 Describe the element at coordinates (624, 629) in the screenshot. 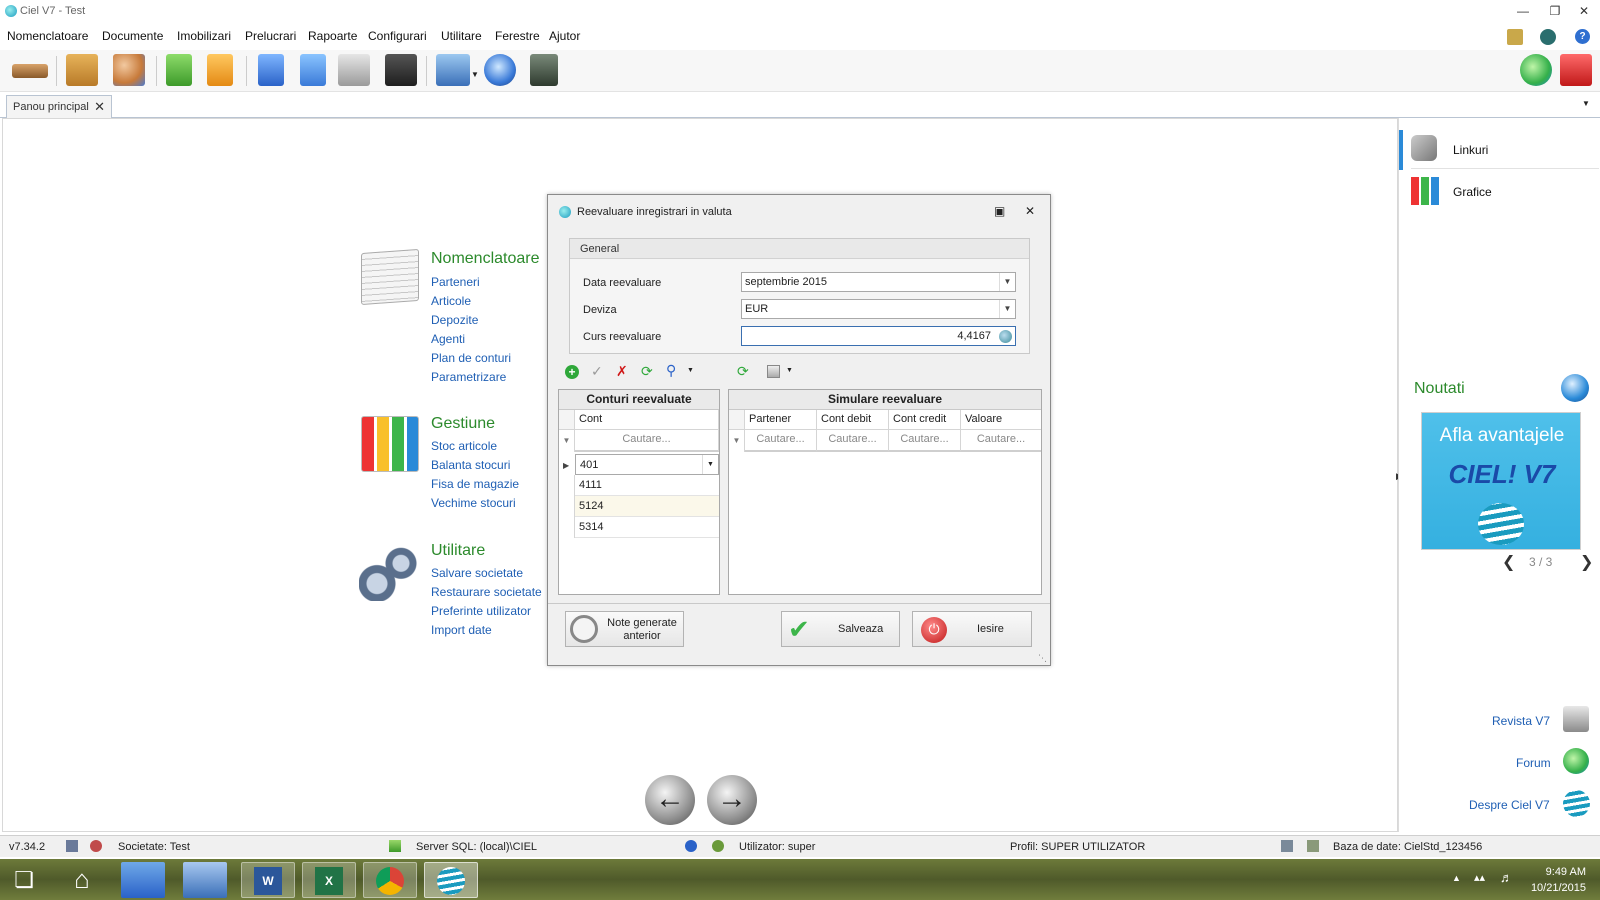

I see `note-generate-button: Note generate anterior` at that location.